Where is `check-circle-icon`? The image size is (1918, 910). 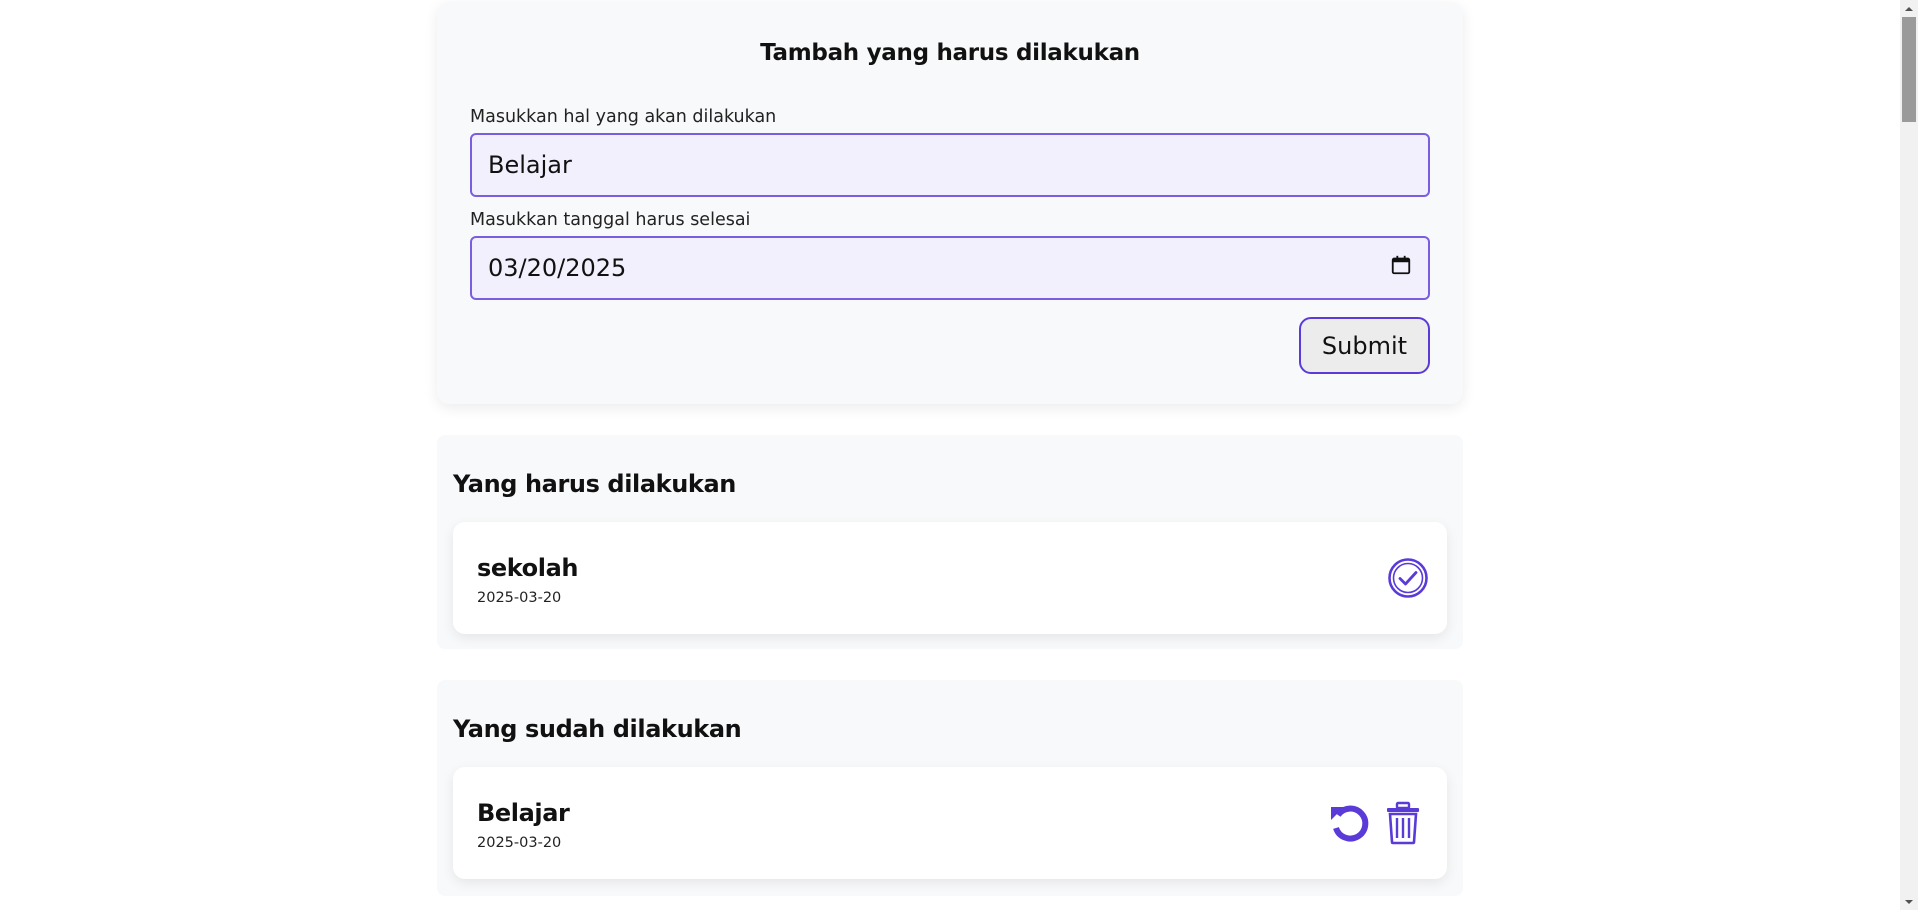 check-circle-icon is located at coordinates (1408, 578).